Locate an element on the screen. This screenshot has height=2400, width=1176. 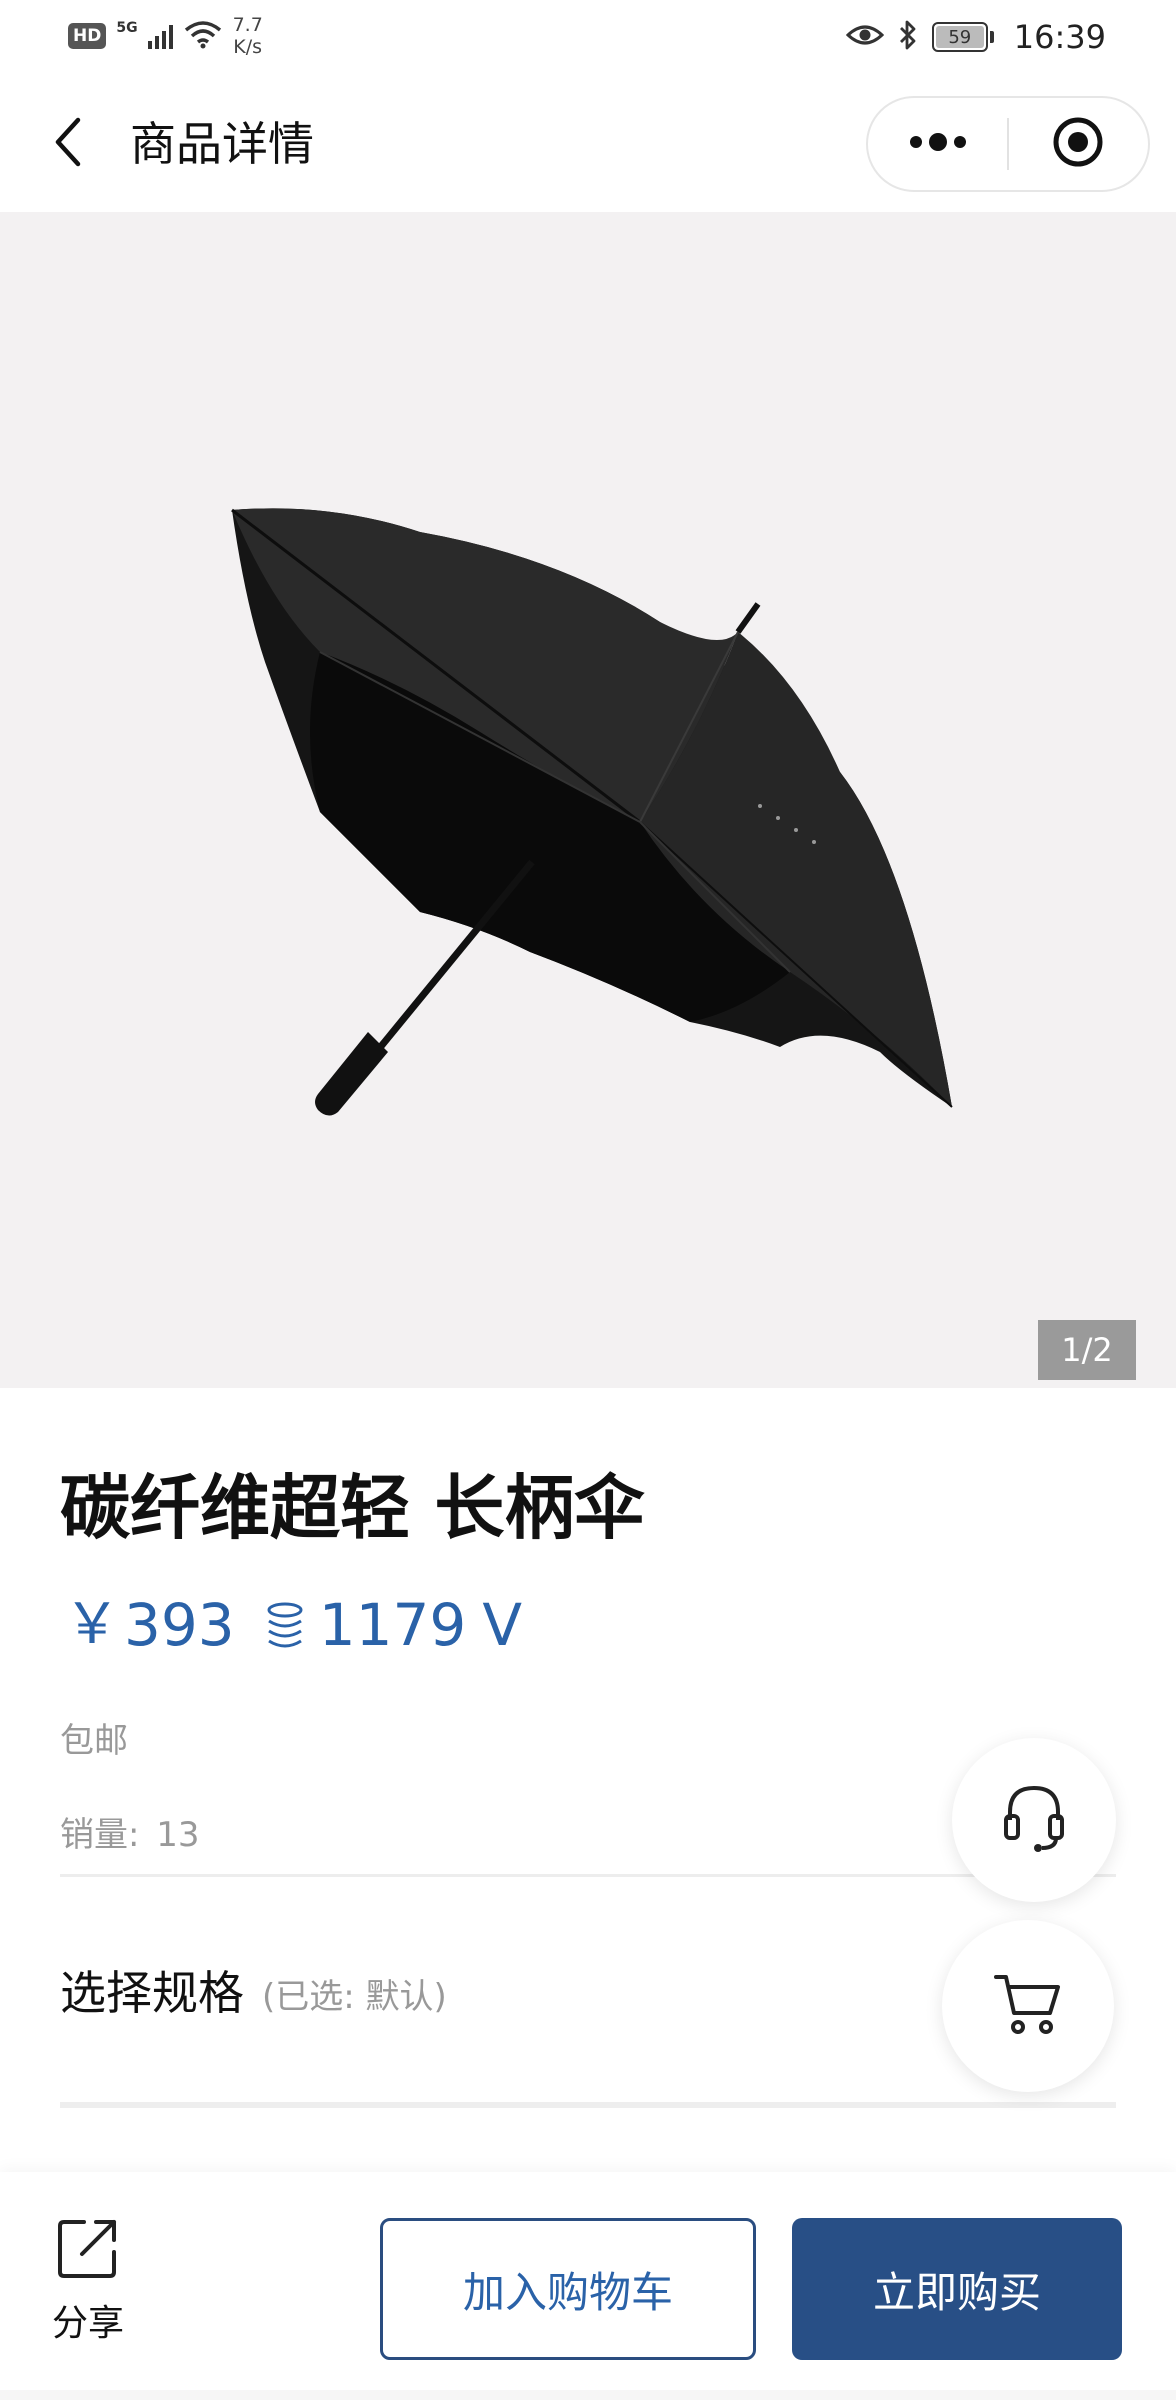
sales-label: 销量: is located at coordinates (100, 1835).